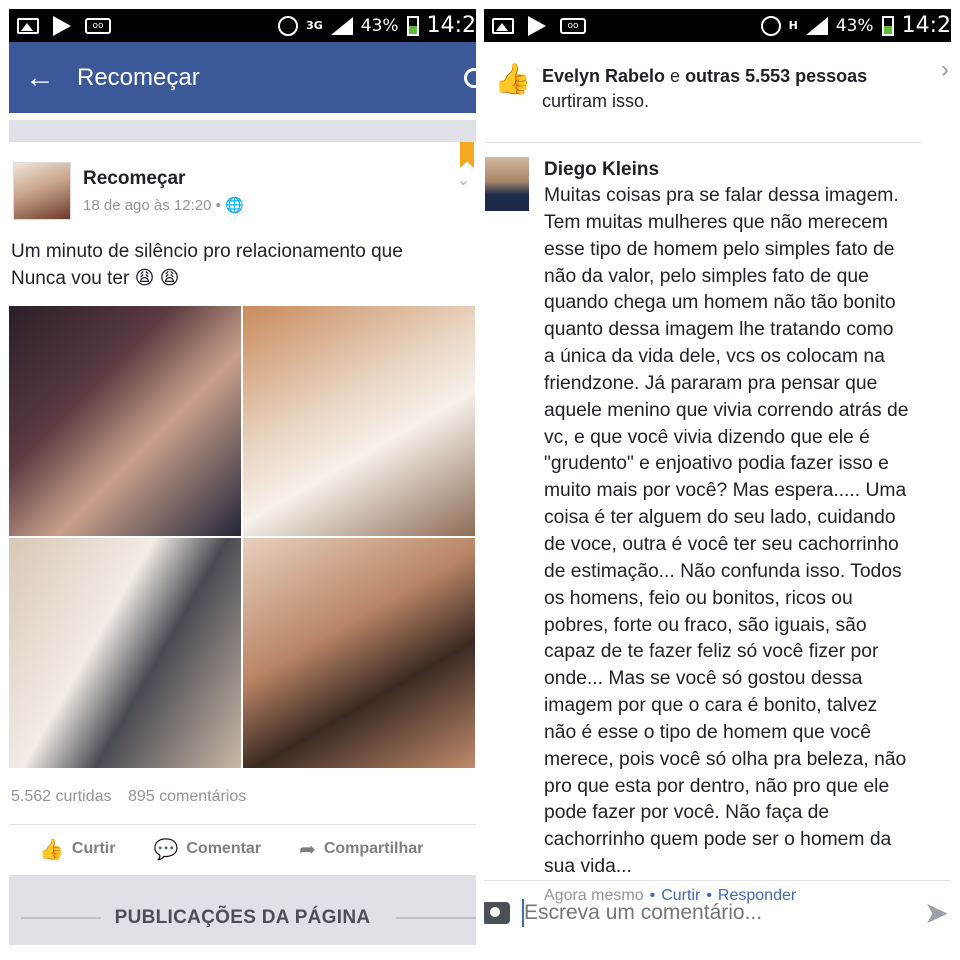 This screenshot has height=960, width=960. What do you see at coordinates (307, 849) in the screenshot?
I see `share-icon: ➦` at bounding box center [307, 849].